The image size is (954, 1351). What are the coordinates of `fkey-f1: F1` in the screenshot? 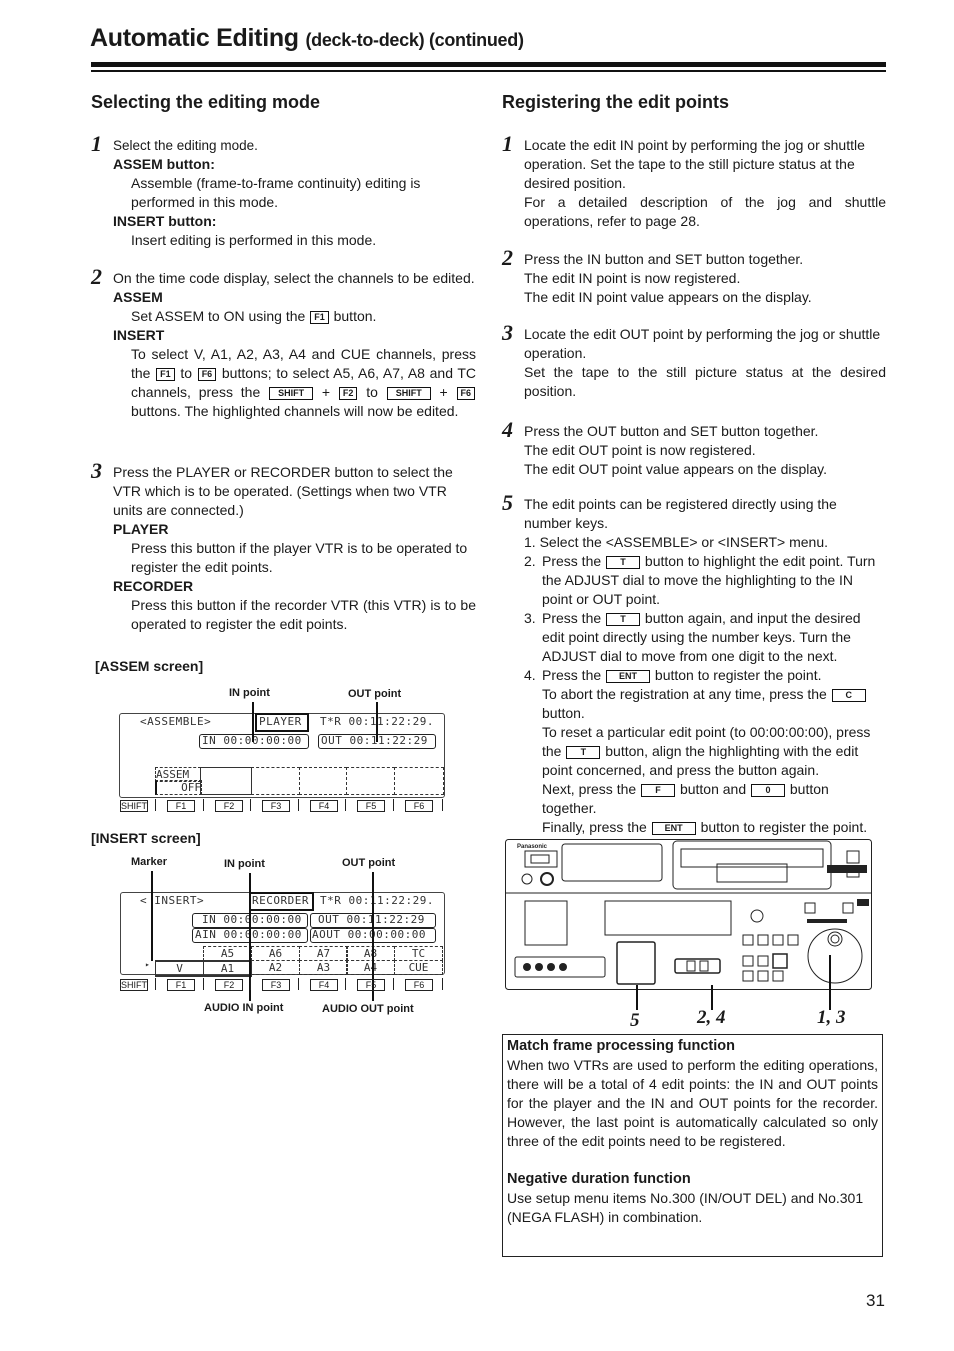 It's located at (181, 806).